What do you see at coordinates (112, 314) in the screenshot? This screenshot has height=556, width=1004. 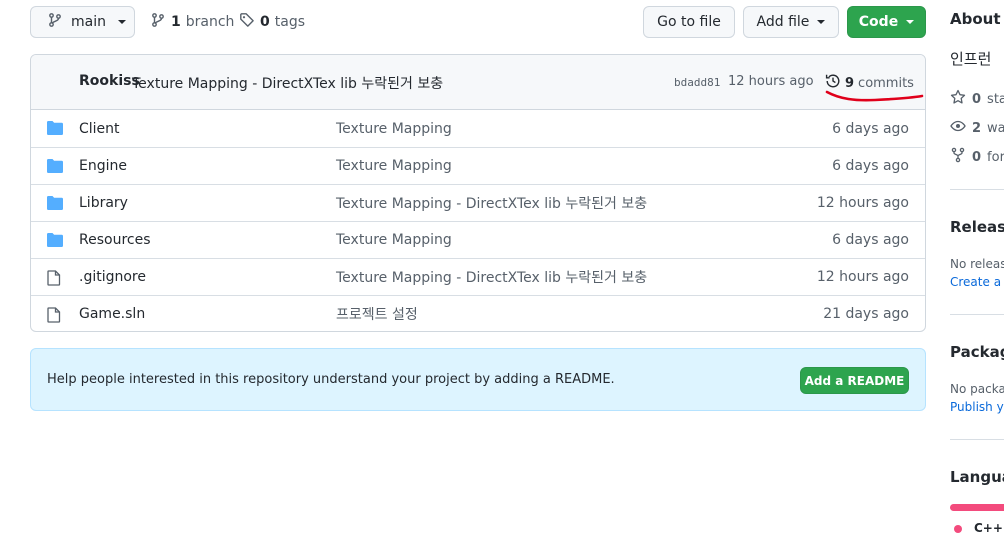 I see `file-name-link: Game.sln` at bounding box center [112, 314].